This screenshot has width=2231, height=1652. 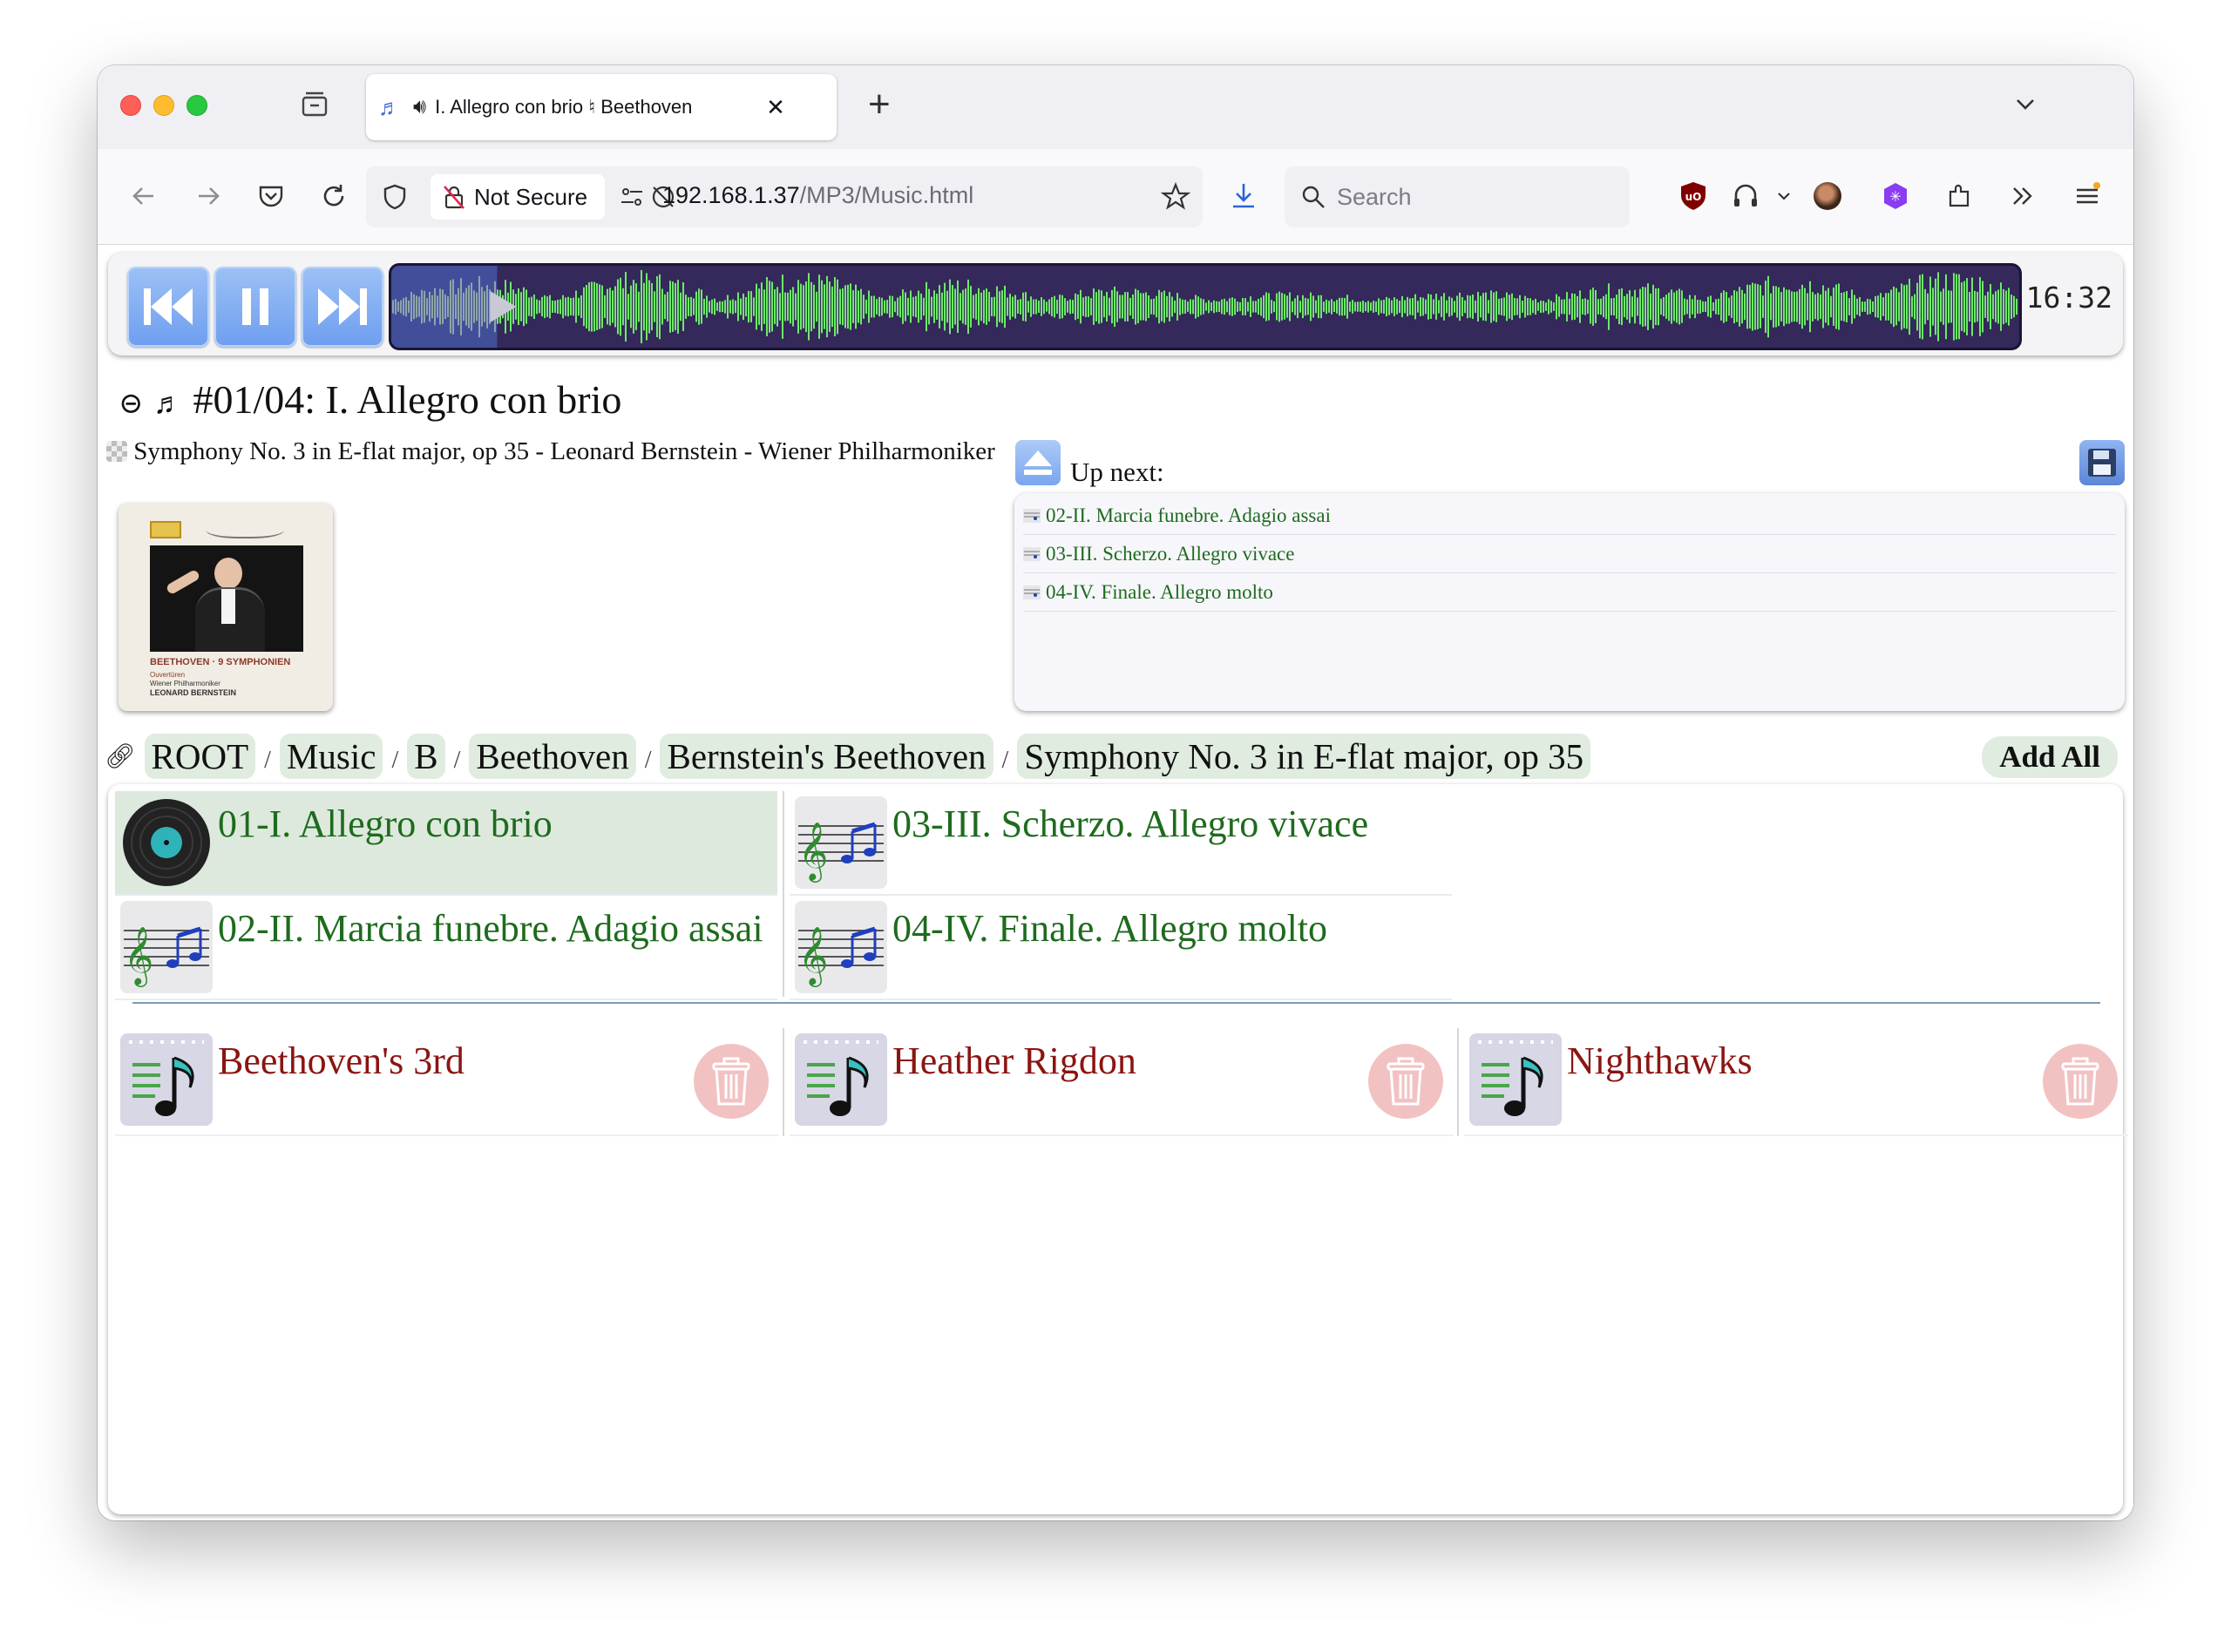 What do you see at coordinates (271, 196) in the screenshot?
I see `pocket-icon` at bounding box center [271, 196].